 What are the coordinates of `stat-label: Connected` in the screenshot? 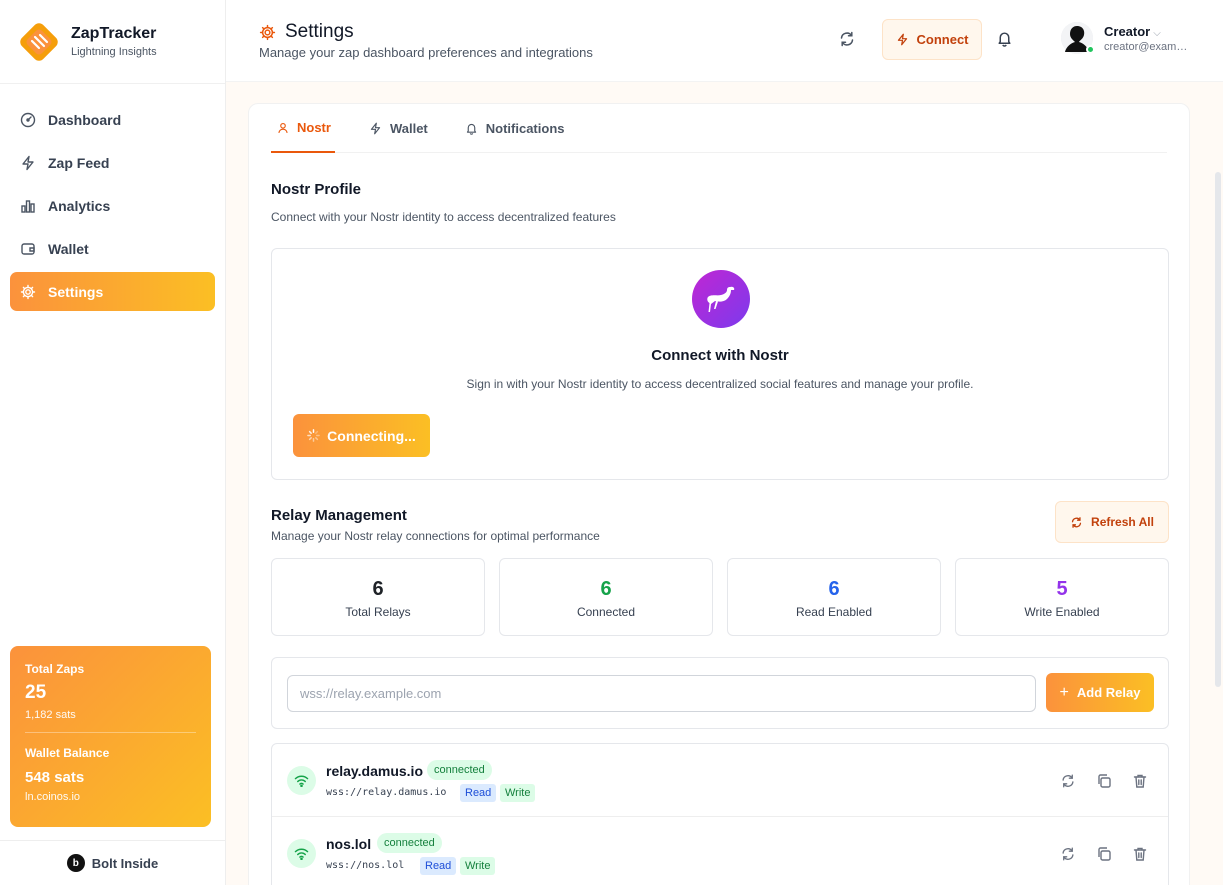 It's located at (606, 612).